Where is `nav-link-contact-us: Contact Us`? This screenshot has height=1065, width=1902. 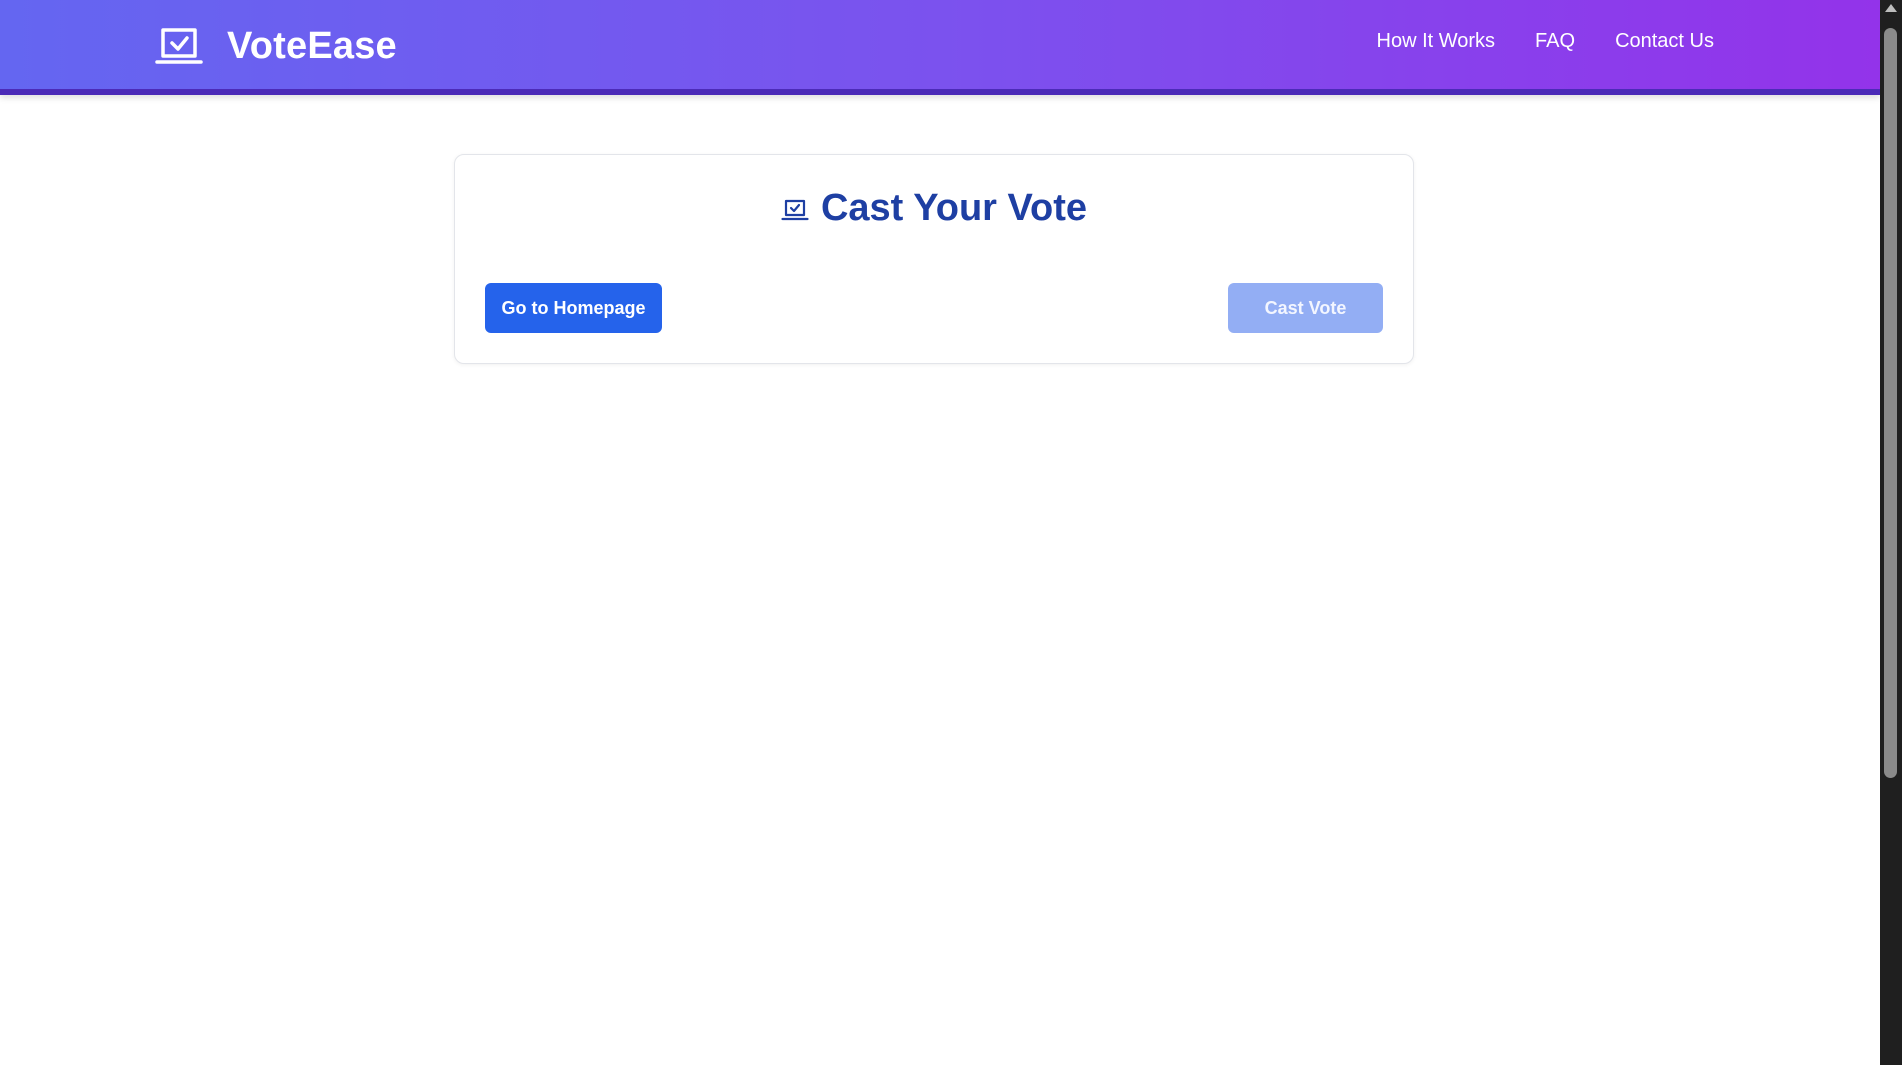
nav-link-contact-us: Contact Us is located at coordinates (1664, 41).